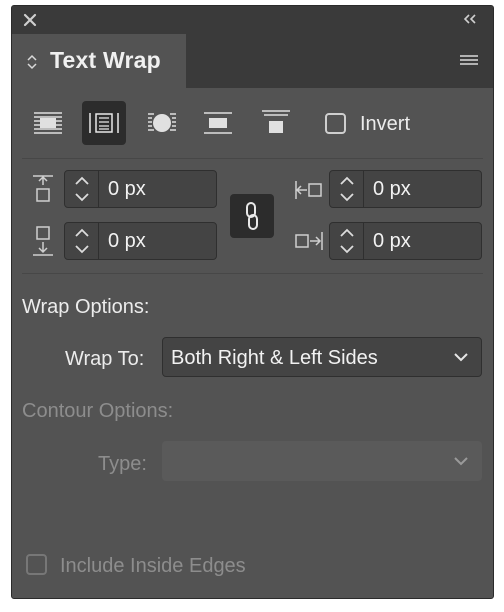 The image size is (504, 612). What do you see at coordinates (127, 241) in the screenshot?
I see `bottom-offset-value: 0 px` at bounding box center [127, 241].